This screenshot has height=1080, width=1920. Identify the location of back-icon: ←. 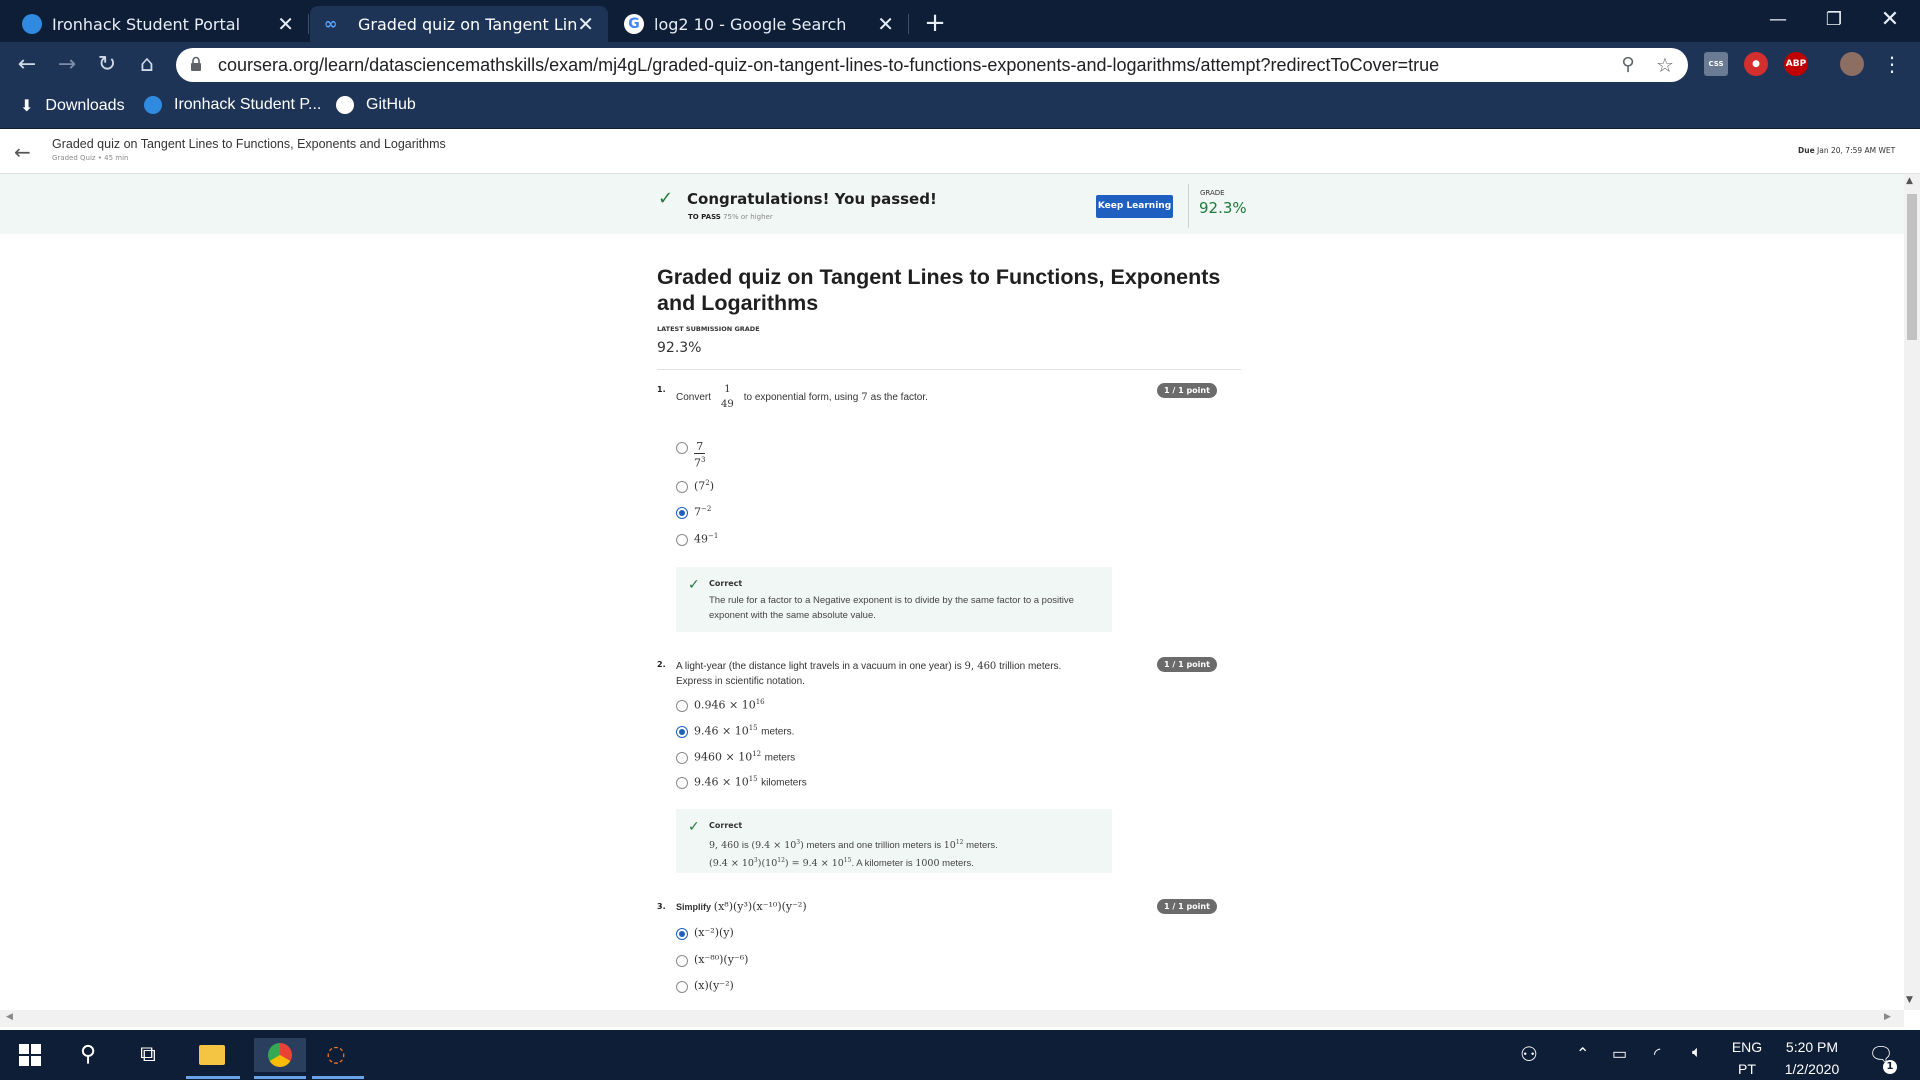
(27, 65).